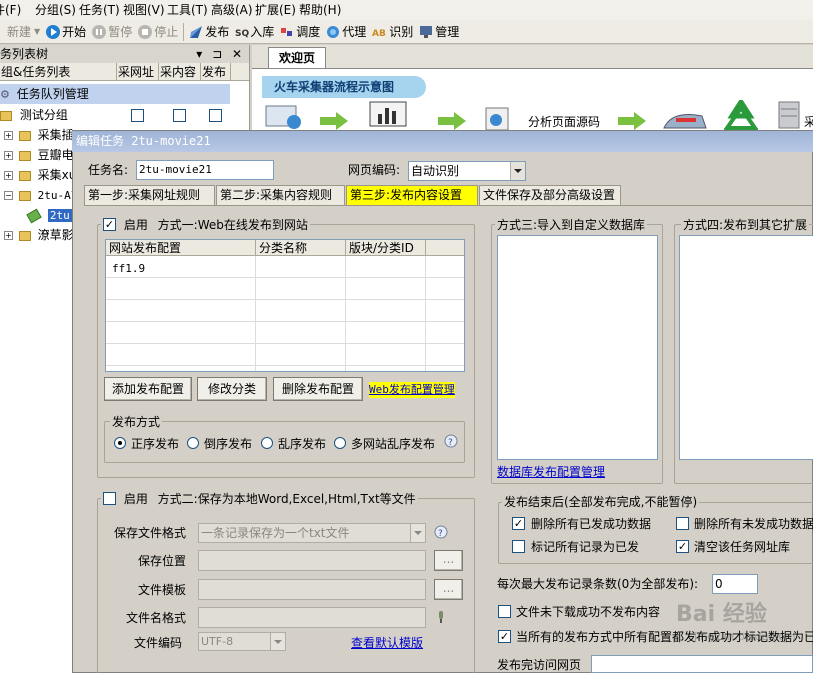 The width and height of the screenshot is (813, 673). What do you see at coordinates (217, 641) in the screenshot?
I see `file-encoding-value: UTF-8` at bounding box center [217, 641].